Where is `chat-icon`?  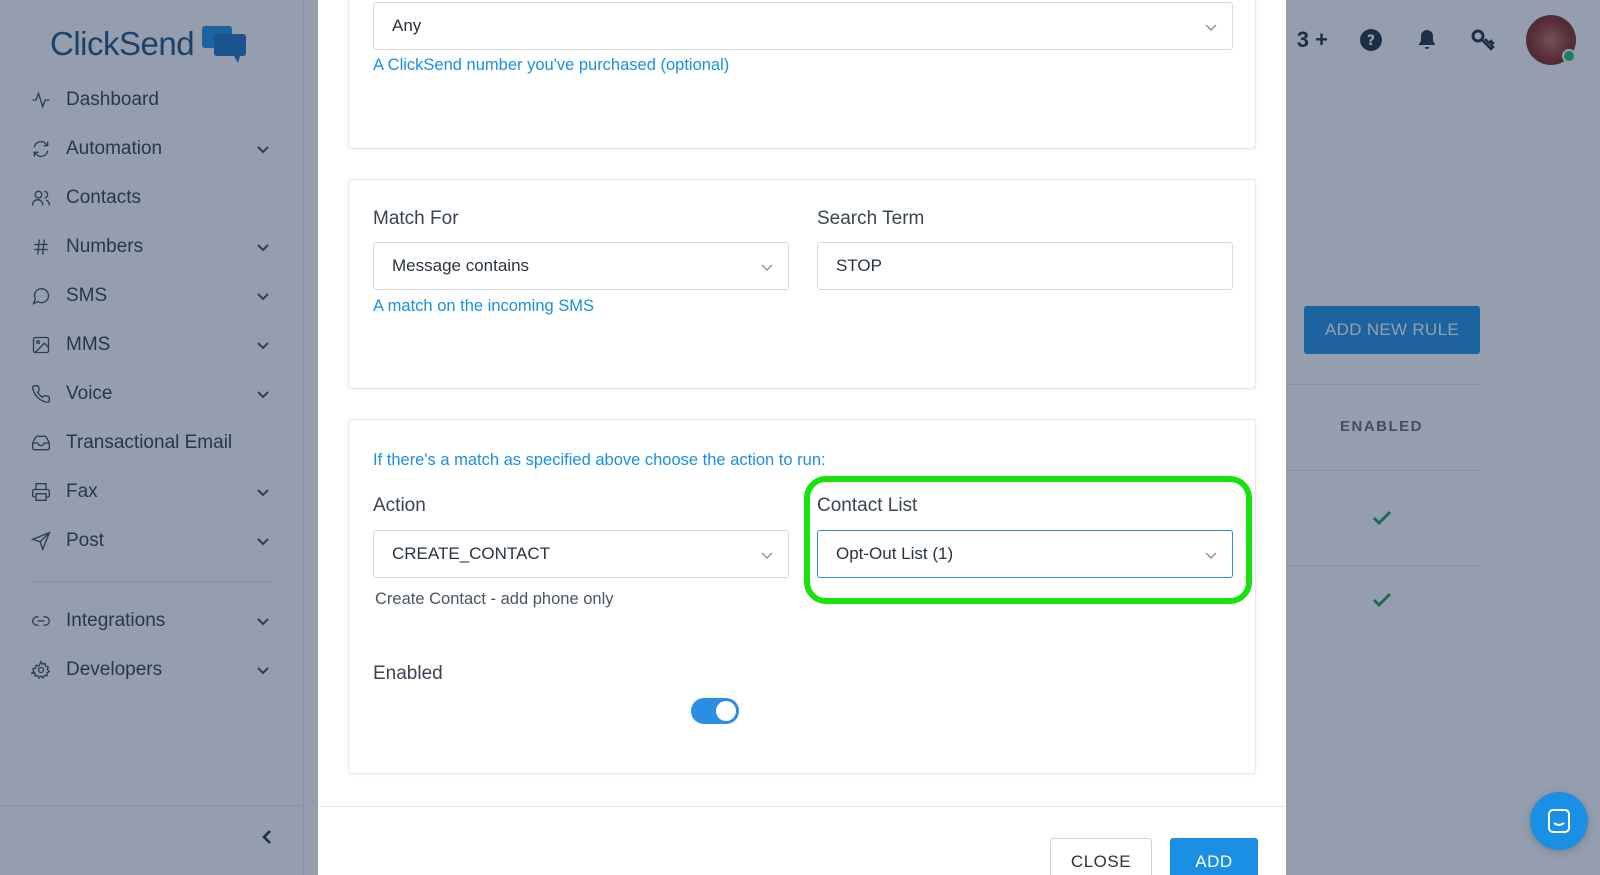
chat-icon is located at coordinates (1559, 821).